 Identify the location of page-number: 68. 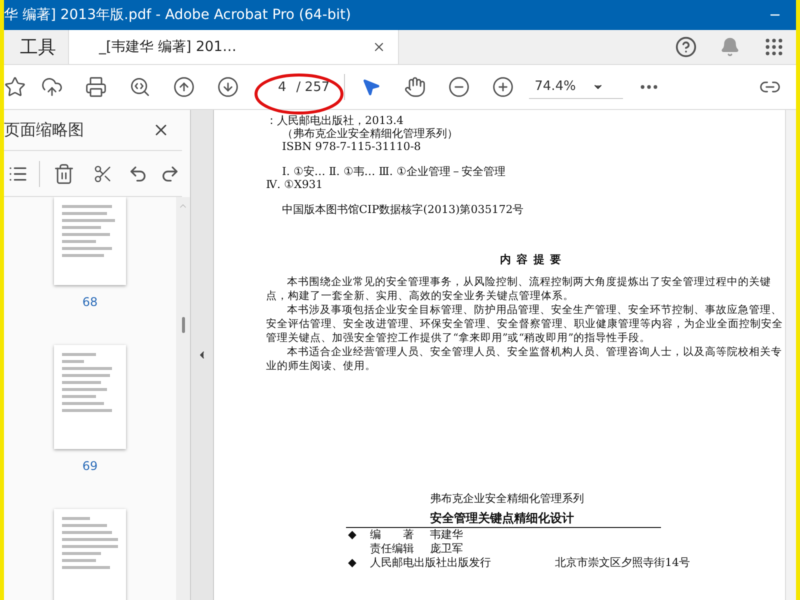
(90, 302).